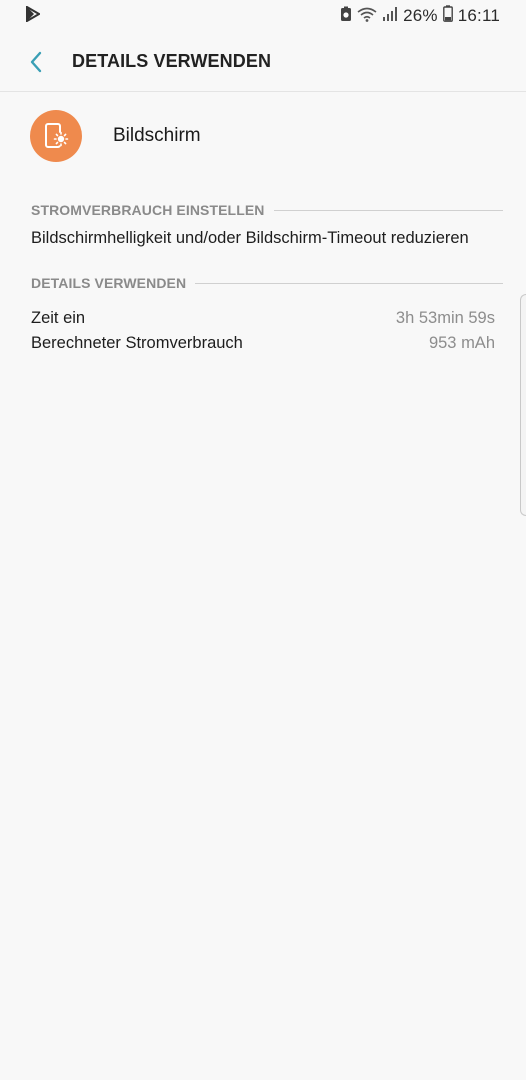 The width and height of the screenshot is (526, 1080). Describe the element at coordinates (523, 405) in the screenshot. I see `edge-panel-handle` at that location.